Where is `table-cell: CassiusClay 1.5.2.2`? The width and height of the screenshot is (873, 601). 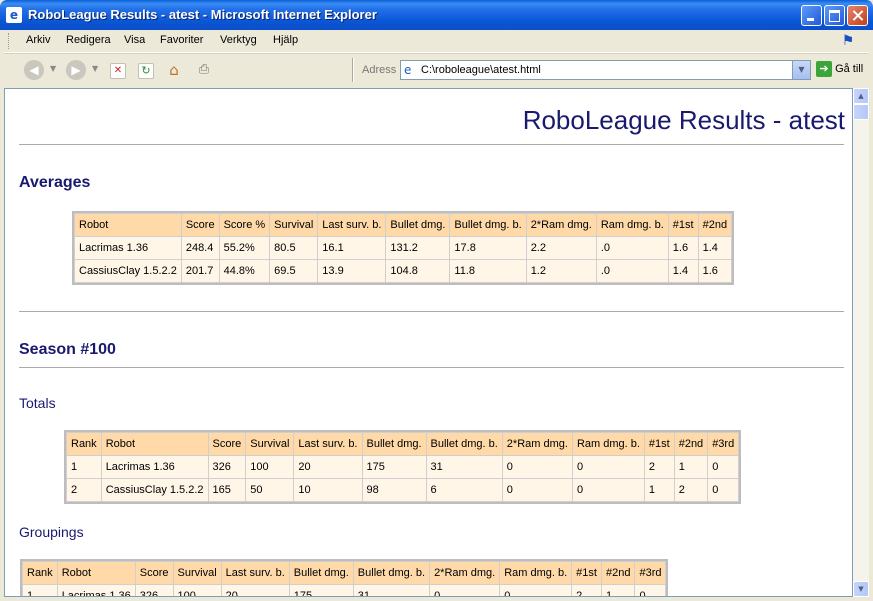 table-cell: CassiusClay 1.5.2.2 is located at coordinates (128, 271).